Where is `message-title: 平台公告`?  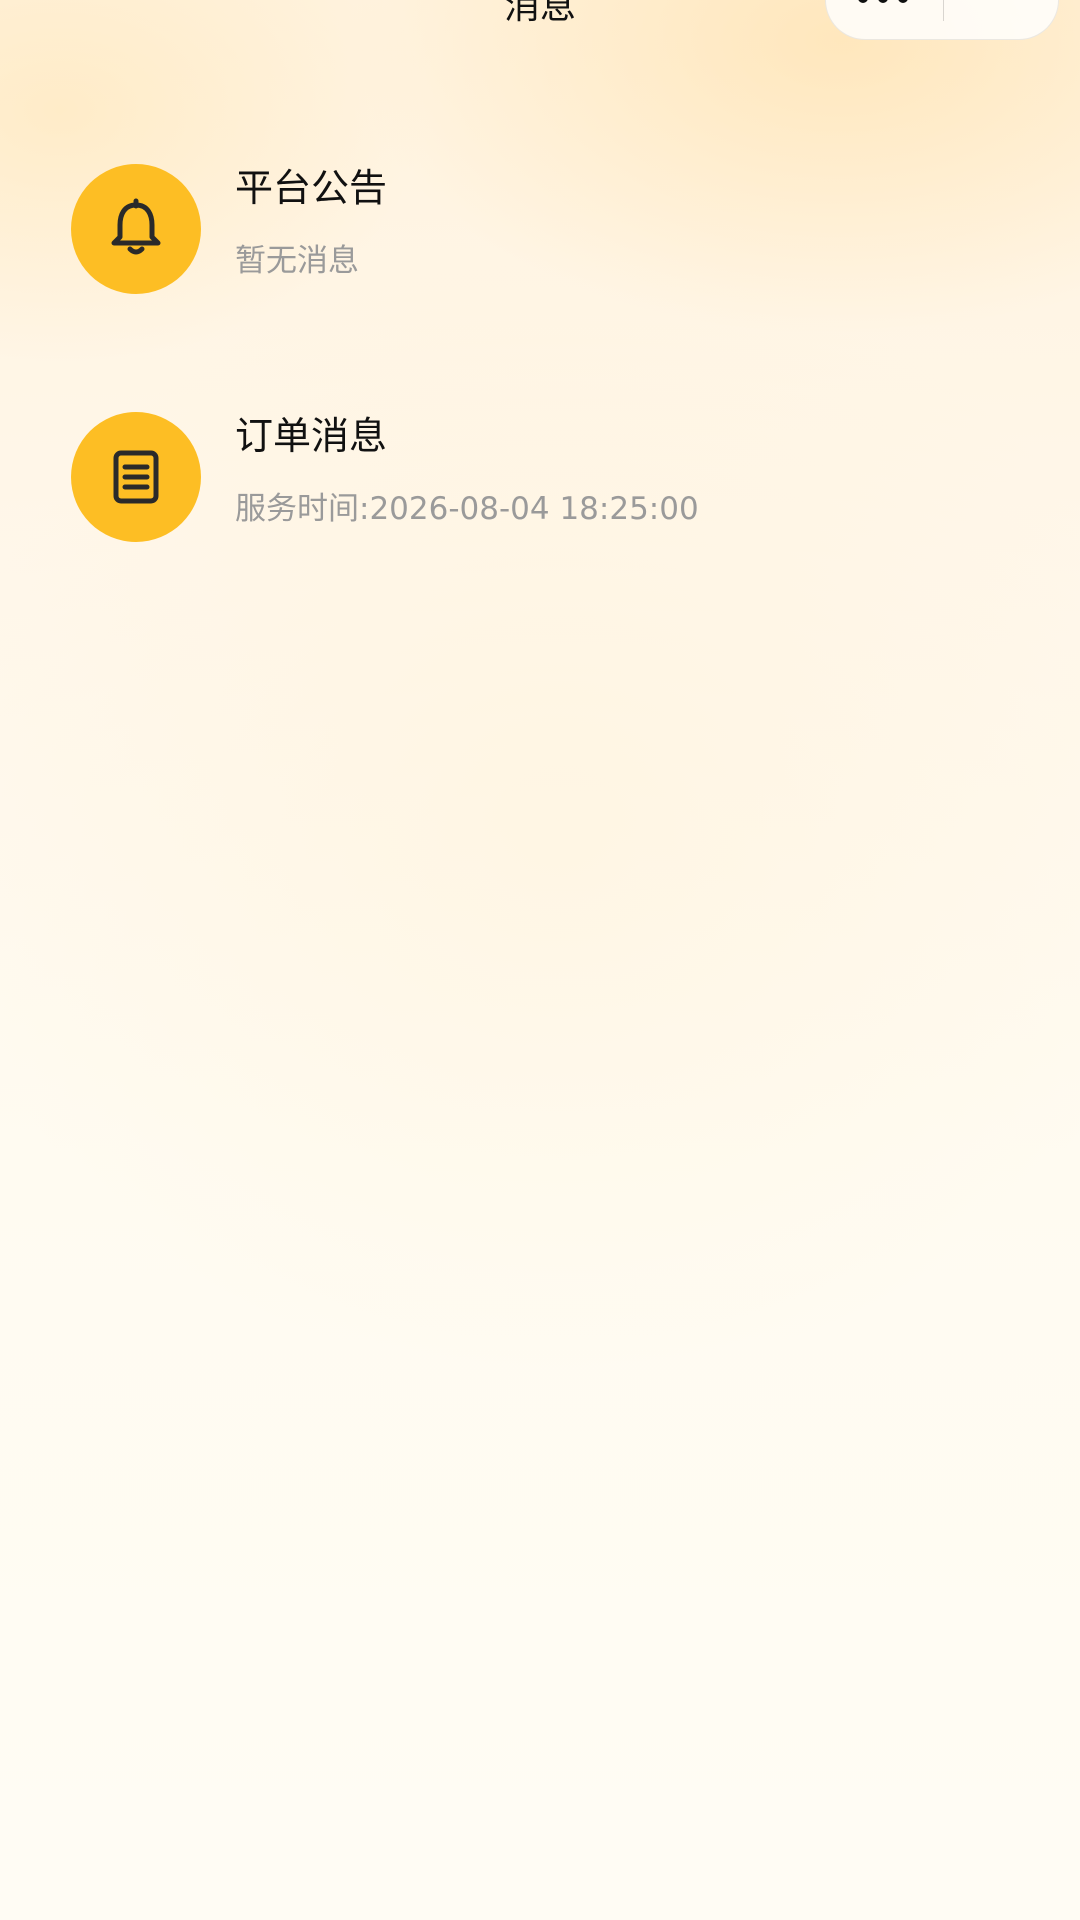
message-title: 平台公告 is located at coordinates (311, 188).